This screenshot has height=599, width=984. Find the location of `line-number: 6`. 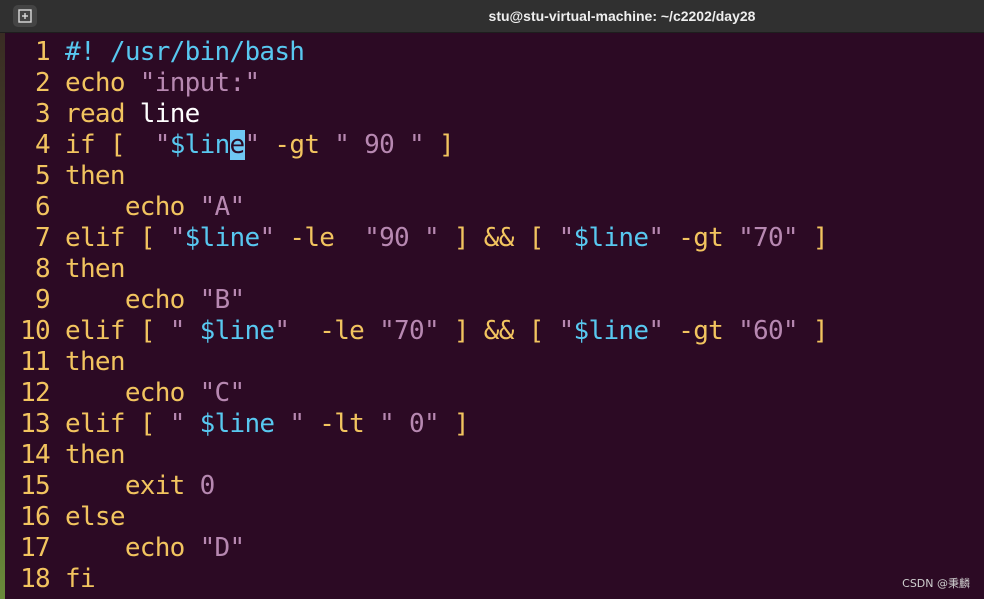

line-number: 6 is located at coordinates (43, 207).